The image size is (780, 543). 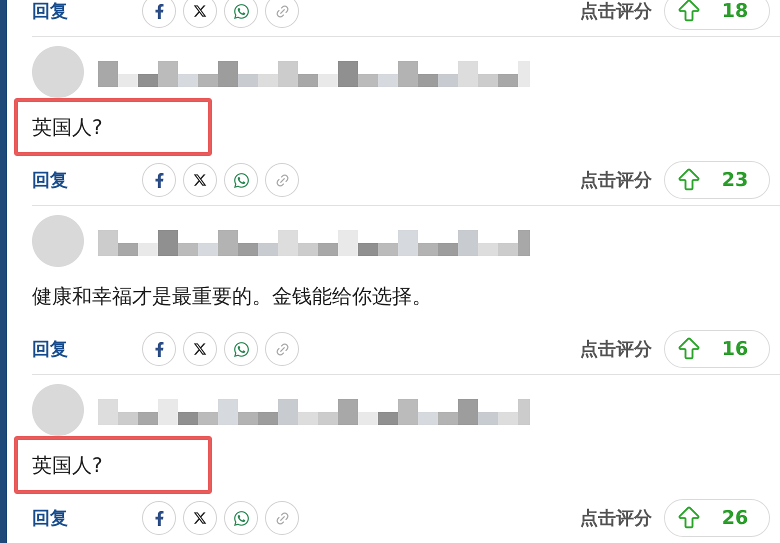 I want to click on comment-text: 健康和幸福才是最重要的。金钱能给你选择。, so click(x=232, y=296).